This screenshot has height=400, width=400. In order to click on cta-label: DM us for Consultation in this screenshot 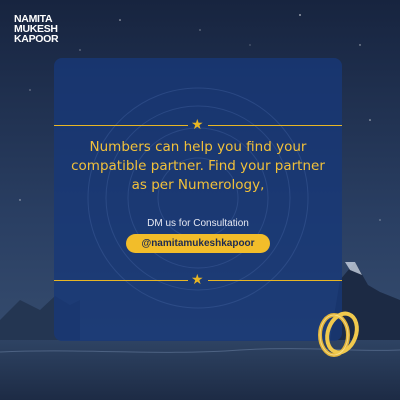, I will do `click(198, 223)`.